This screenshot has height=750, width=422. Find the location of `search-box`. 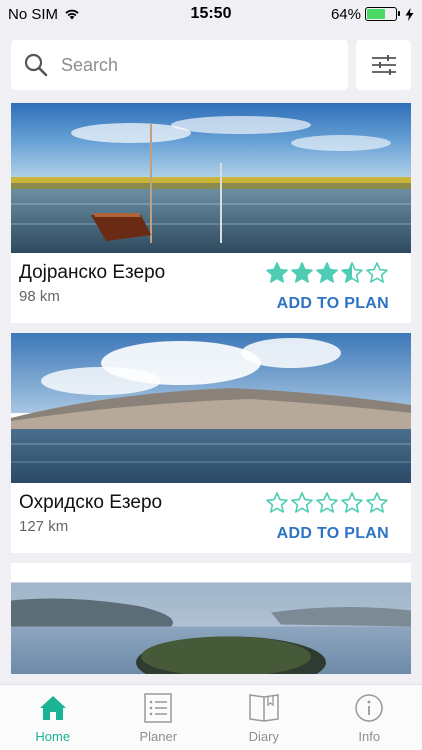

search-box is located at coordinates (179, 65).